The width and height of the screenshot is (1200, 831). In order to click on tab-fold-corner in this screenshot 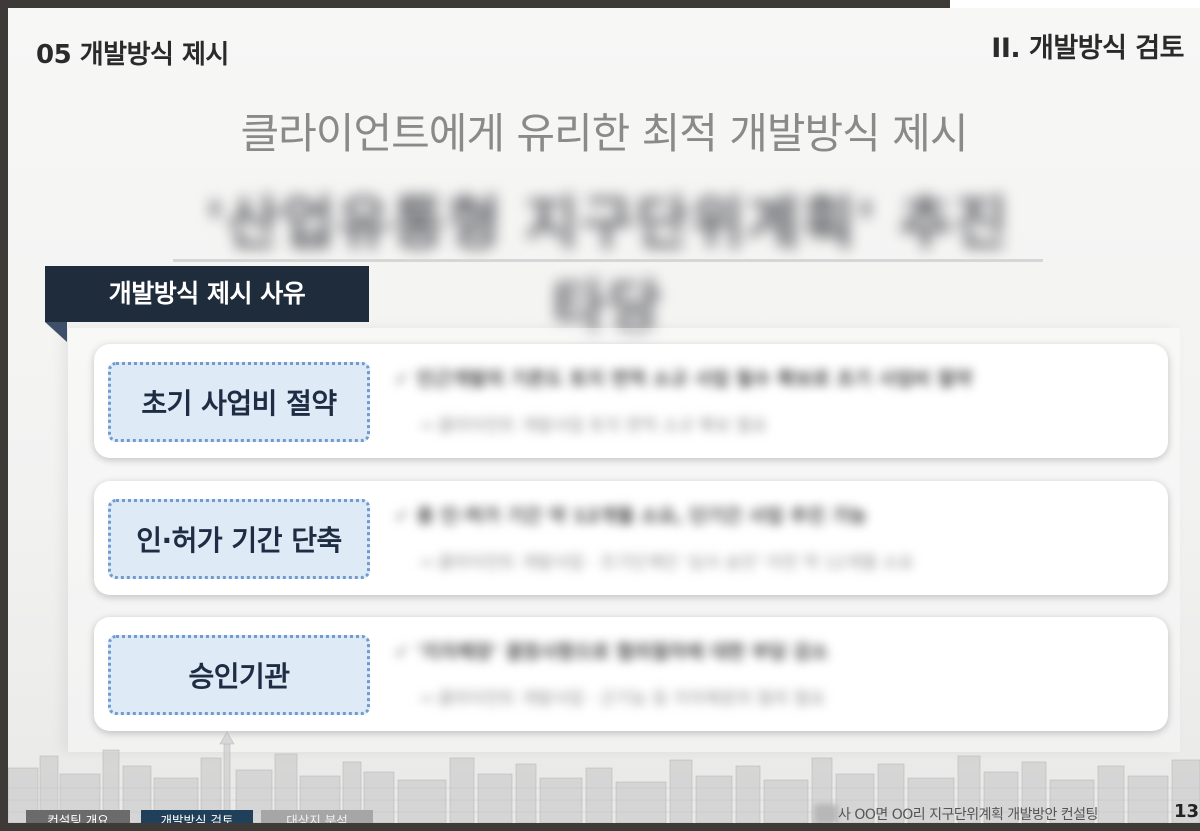, I will do `click(56, 332)`.